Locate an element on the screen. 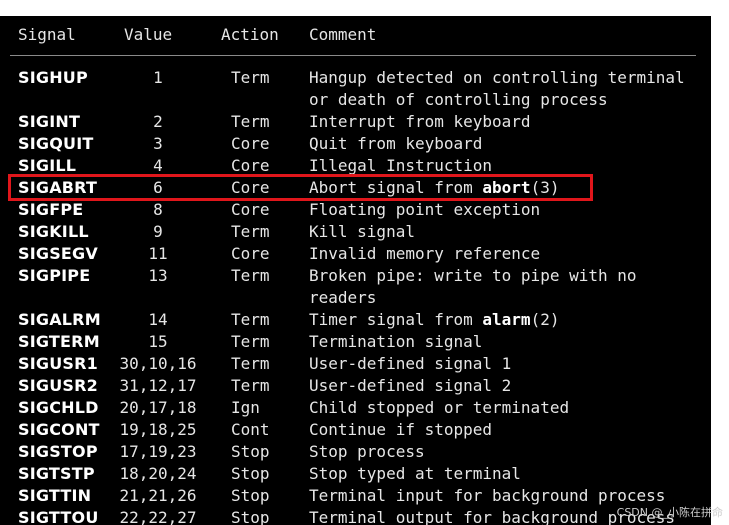 The height and width of the screenshot is (525, 729). signal-comment: Stop typed at terminal is located at coordinates (415, 473).